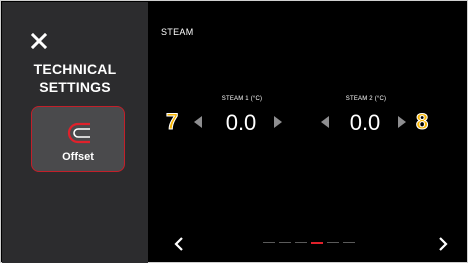 This screenshot has height=263, width=468. Describe the element at coordinates (179, 244) in the screenshot. I see `previous-page-button` at that location.